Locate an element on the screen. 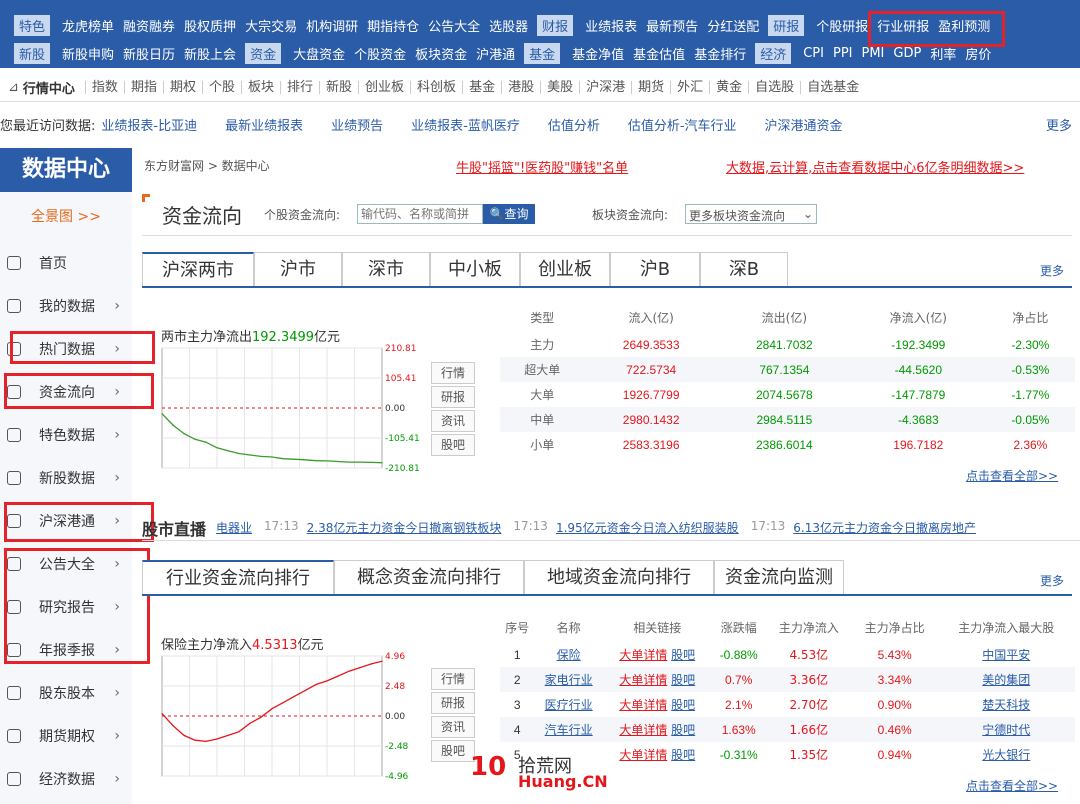  market-tab: 沪市 is located at coordinates (298, 269).